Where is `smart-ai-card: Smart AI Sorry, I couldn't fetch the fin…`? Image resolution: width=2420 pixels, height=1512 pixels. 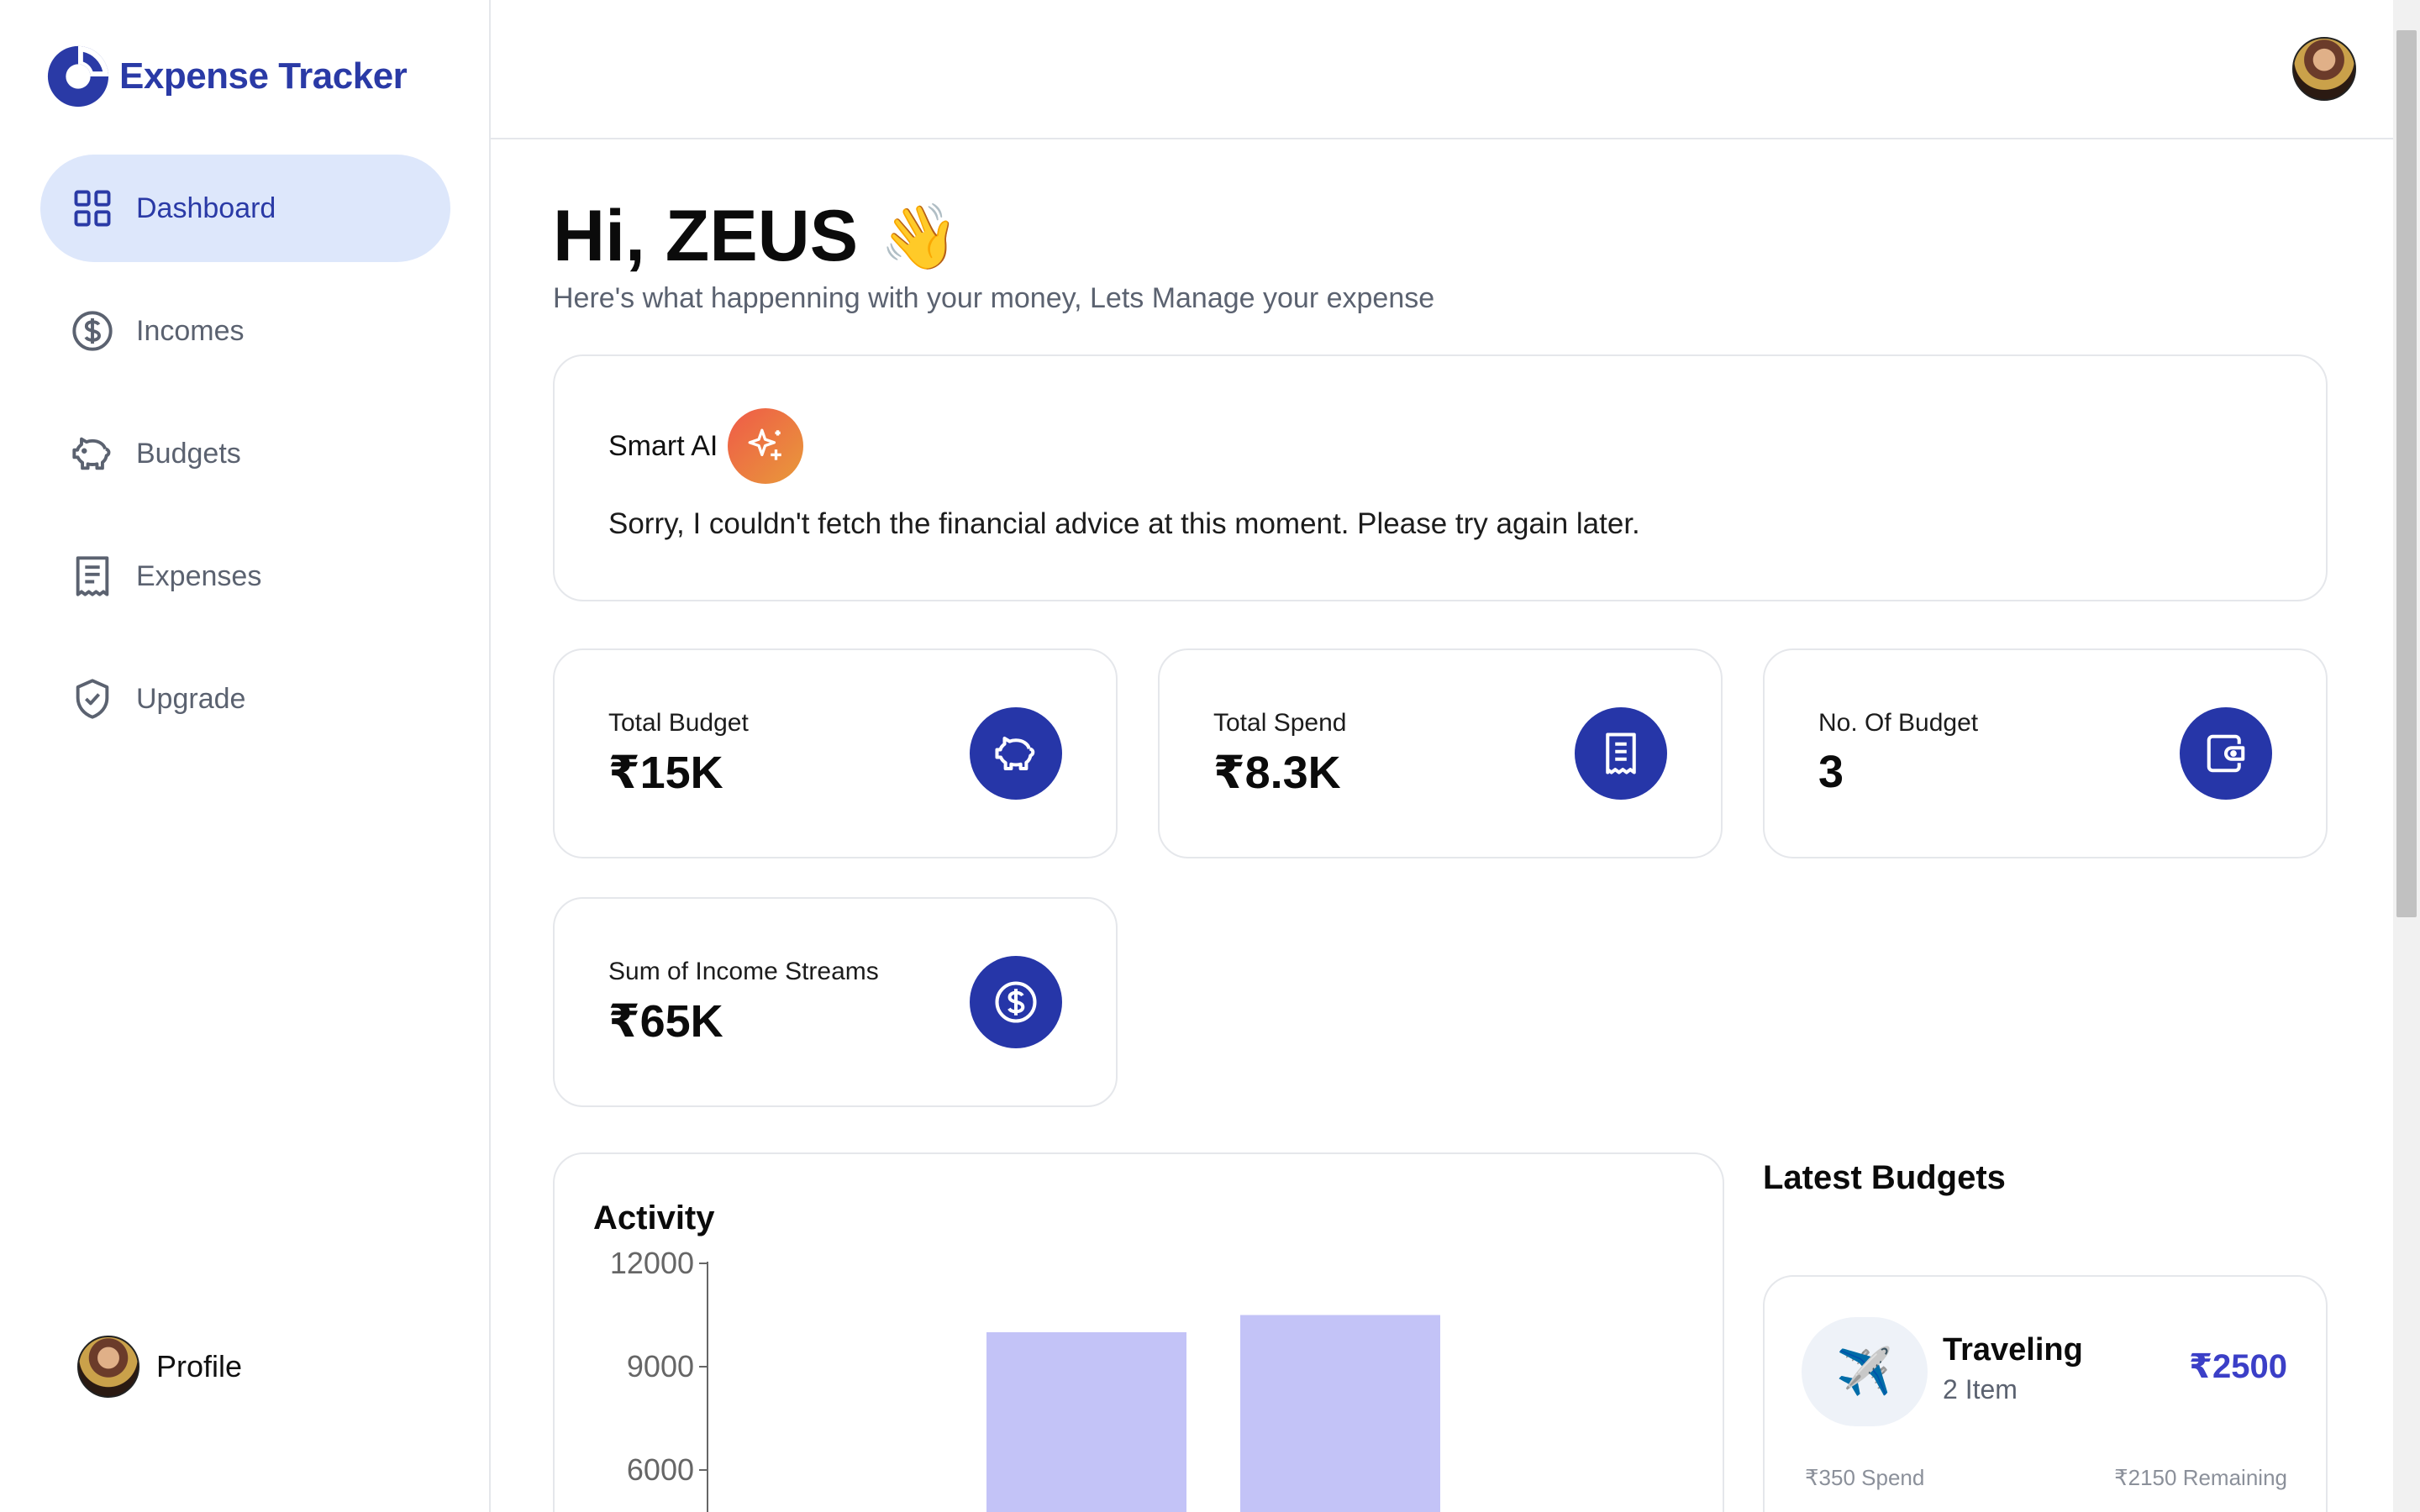 smart-ai-card: Smart AI Sorry, I couldn't fetch the fin… is located at coordinates (1440, 477).